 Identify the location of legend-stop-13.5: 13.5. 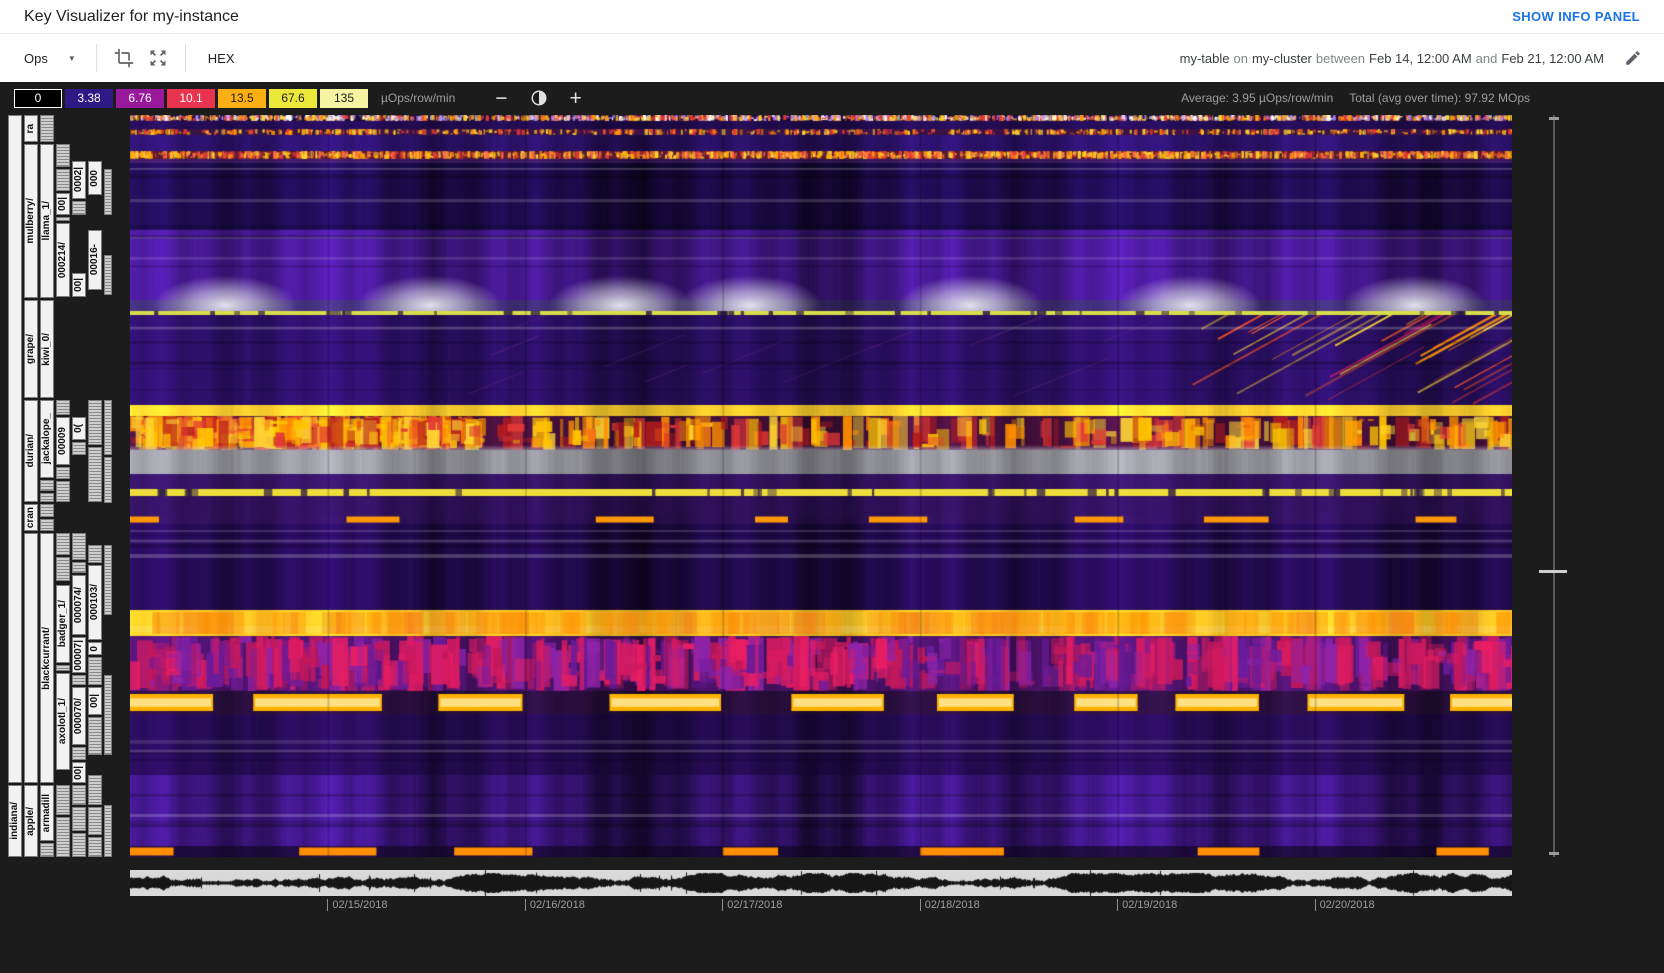
(242, 98).